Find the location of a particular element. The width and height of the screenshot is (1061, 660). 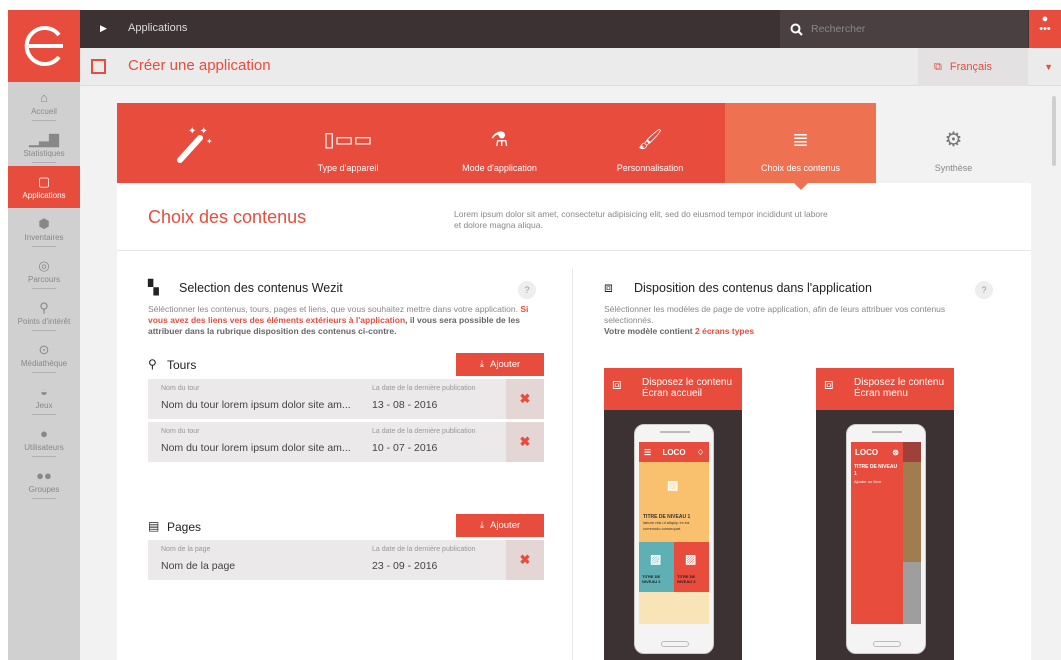

sidebar-item-label: Jeux is located at coordinates (44, 405).